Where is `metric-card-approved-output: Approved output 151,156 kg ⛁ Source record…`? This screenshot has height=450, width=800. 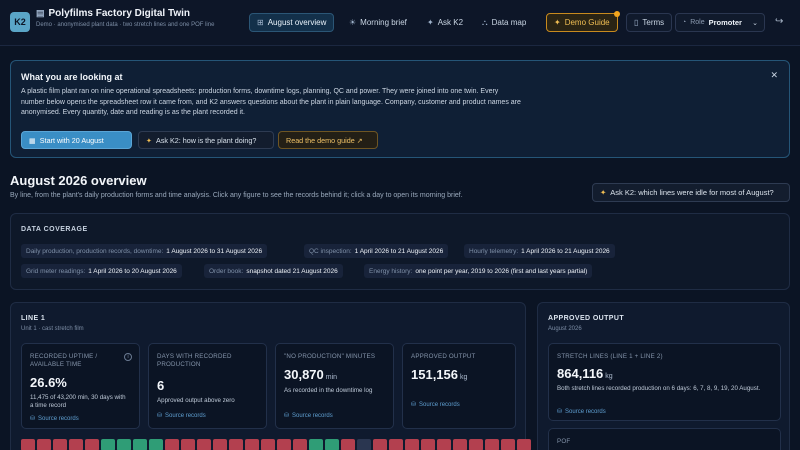 metric-card-approved-output: Approved output 151,156 kg ⛁ Source record… is located at coordinates (459, 386).